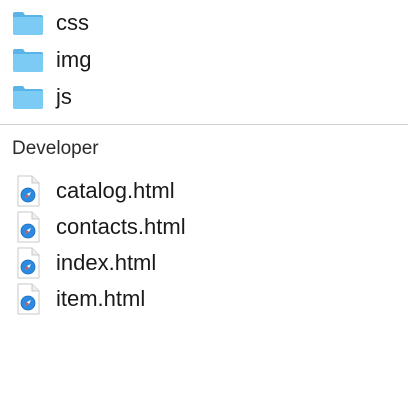 Image resolution: width=408 pixels, height=410 pixels. What do you see at coordinates (72, 22) in the screenshot?
I see `folder-label: css` at bounding box center [72, 22].